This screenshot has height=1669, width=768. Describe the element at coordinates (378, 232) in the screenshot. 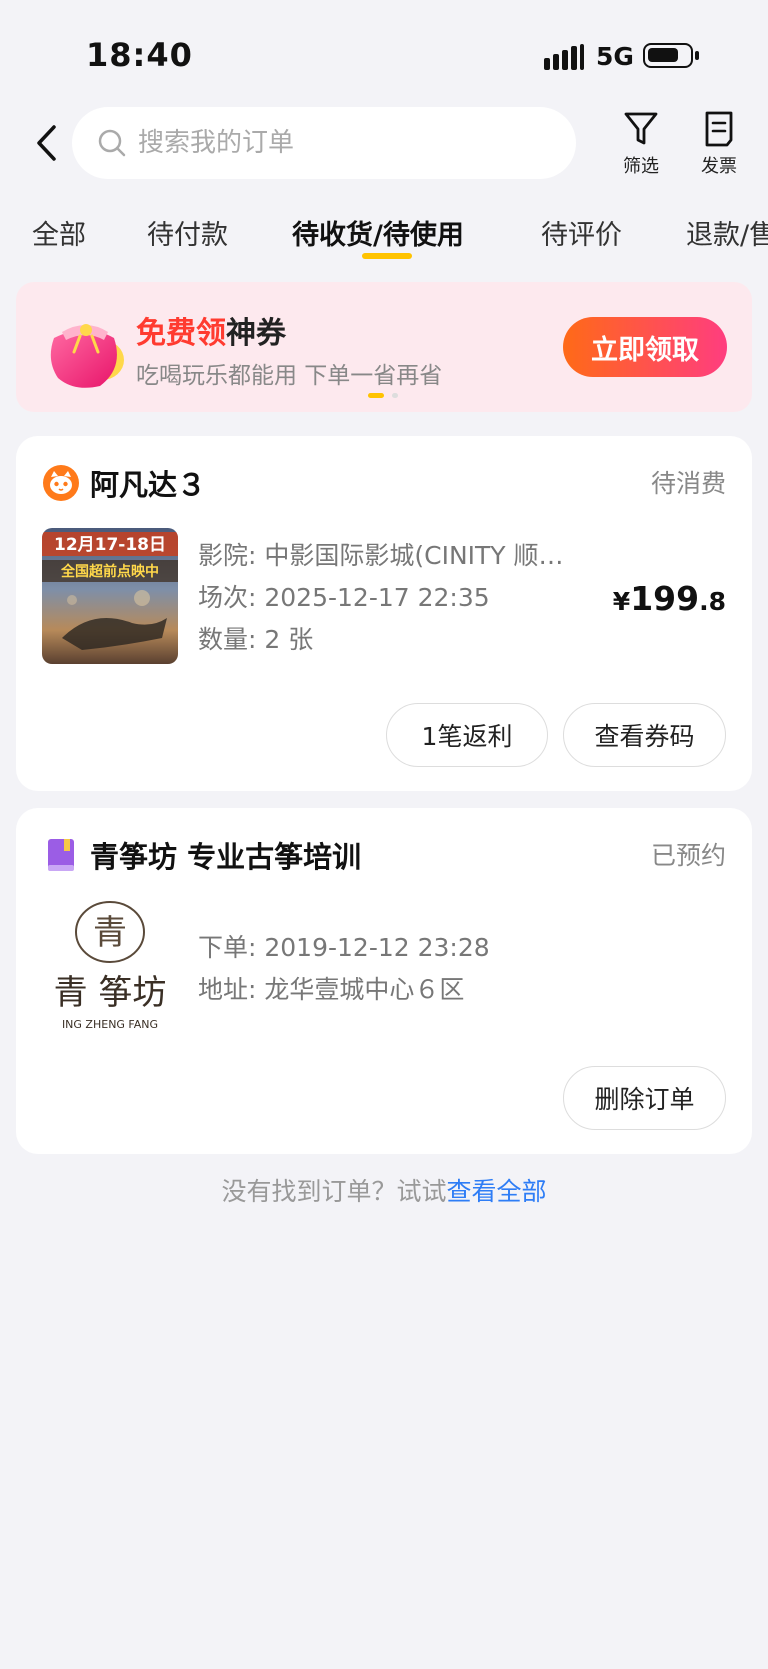

I see `tab-pending-receipt: 待收货/待使用` at that location.